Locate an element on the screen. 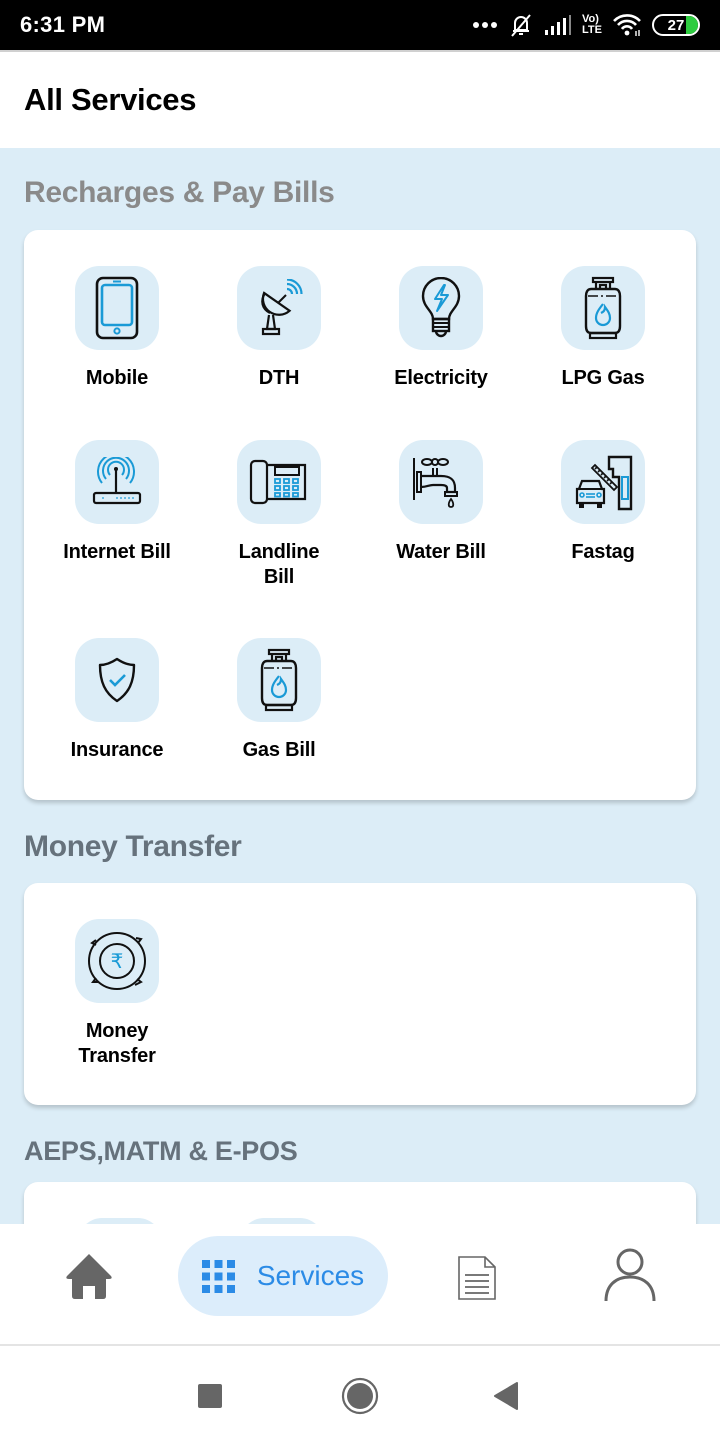 This screenshot has height=1440, width=720. nav-reports is located at coordinates (477, 1278).